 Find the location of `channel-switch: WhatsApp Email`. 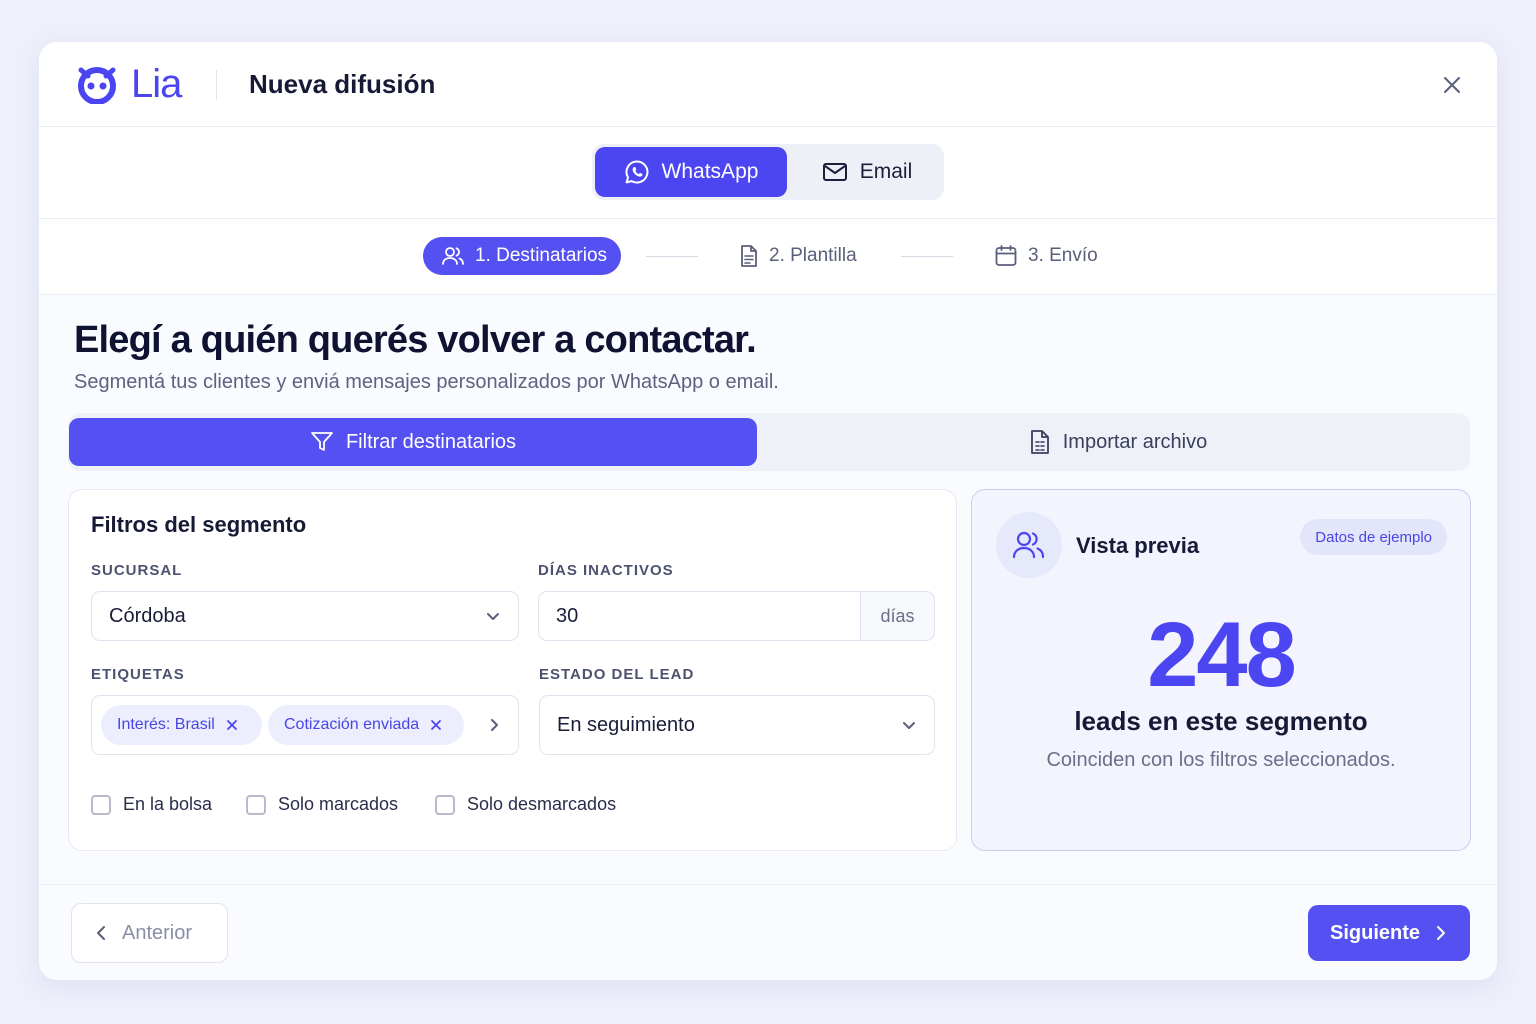

channel-switch: WhatsApp Email is located at coordinates (768, 172).